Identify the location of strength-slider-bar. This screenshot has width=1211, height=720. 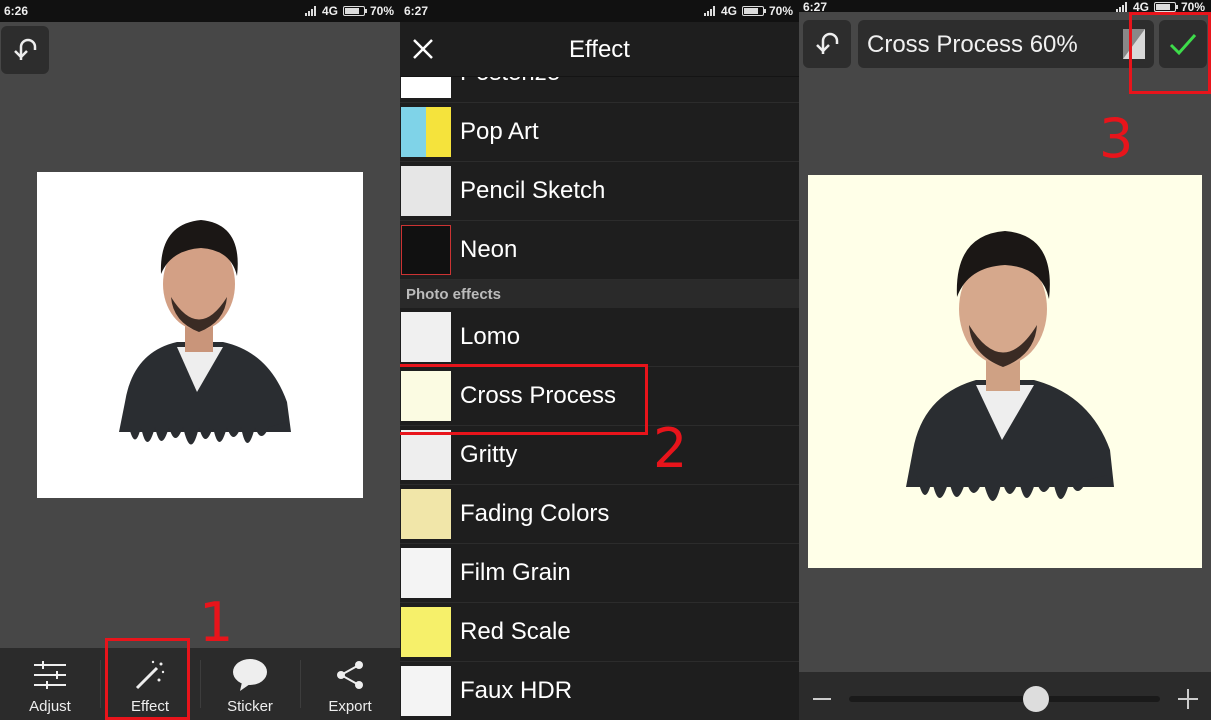
(1005, 696).